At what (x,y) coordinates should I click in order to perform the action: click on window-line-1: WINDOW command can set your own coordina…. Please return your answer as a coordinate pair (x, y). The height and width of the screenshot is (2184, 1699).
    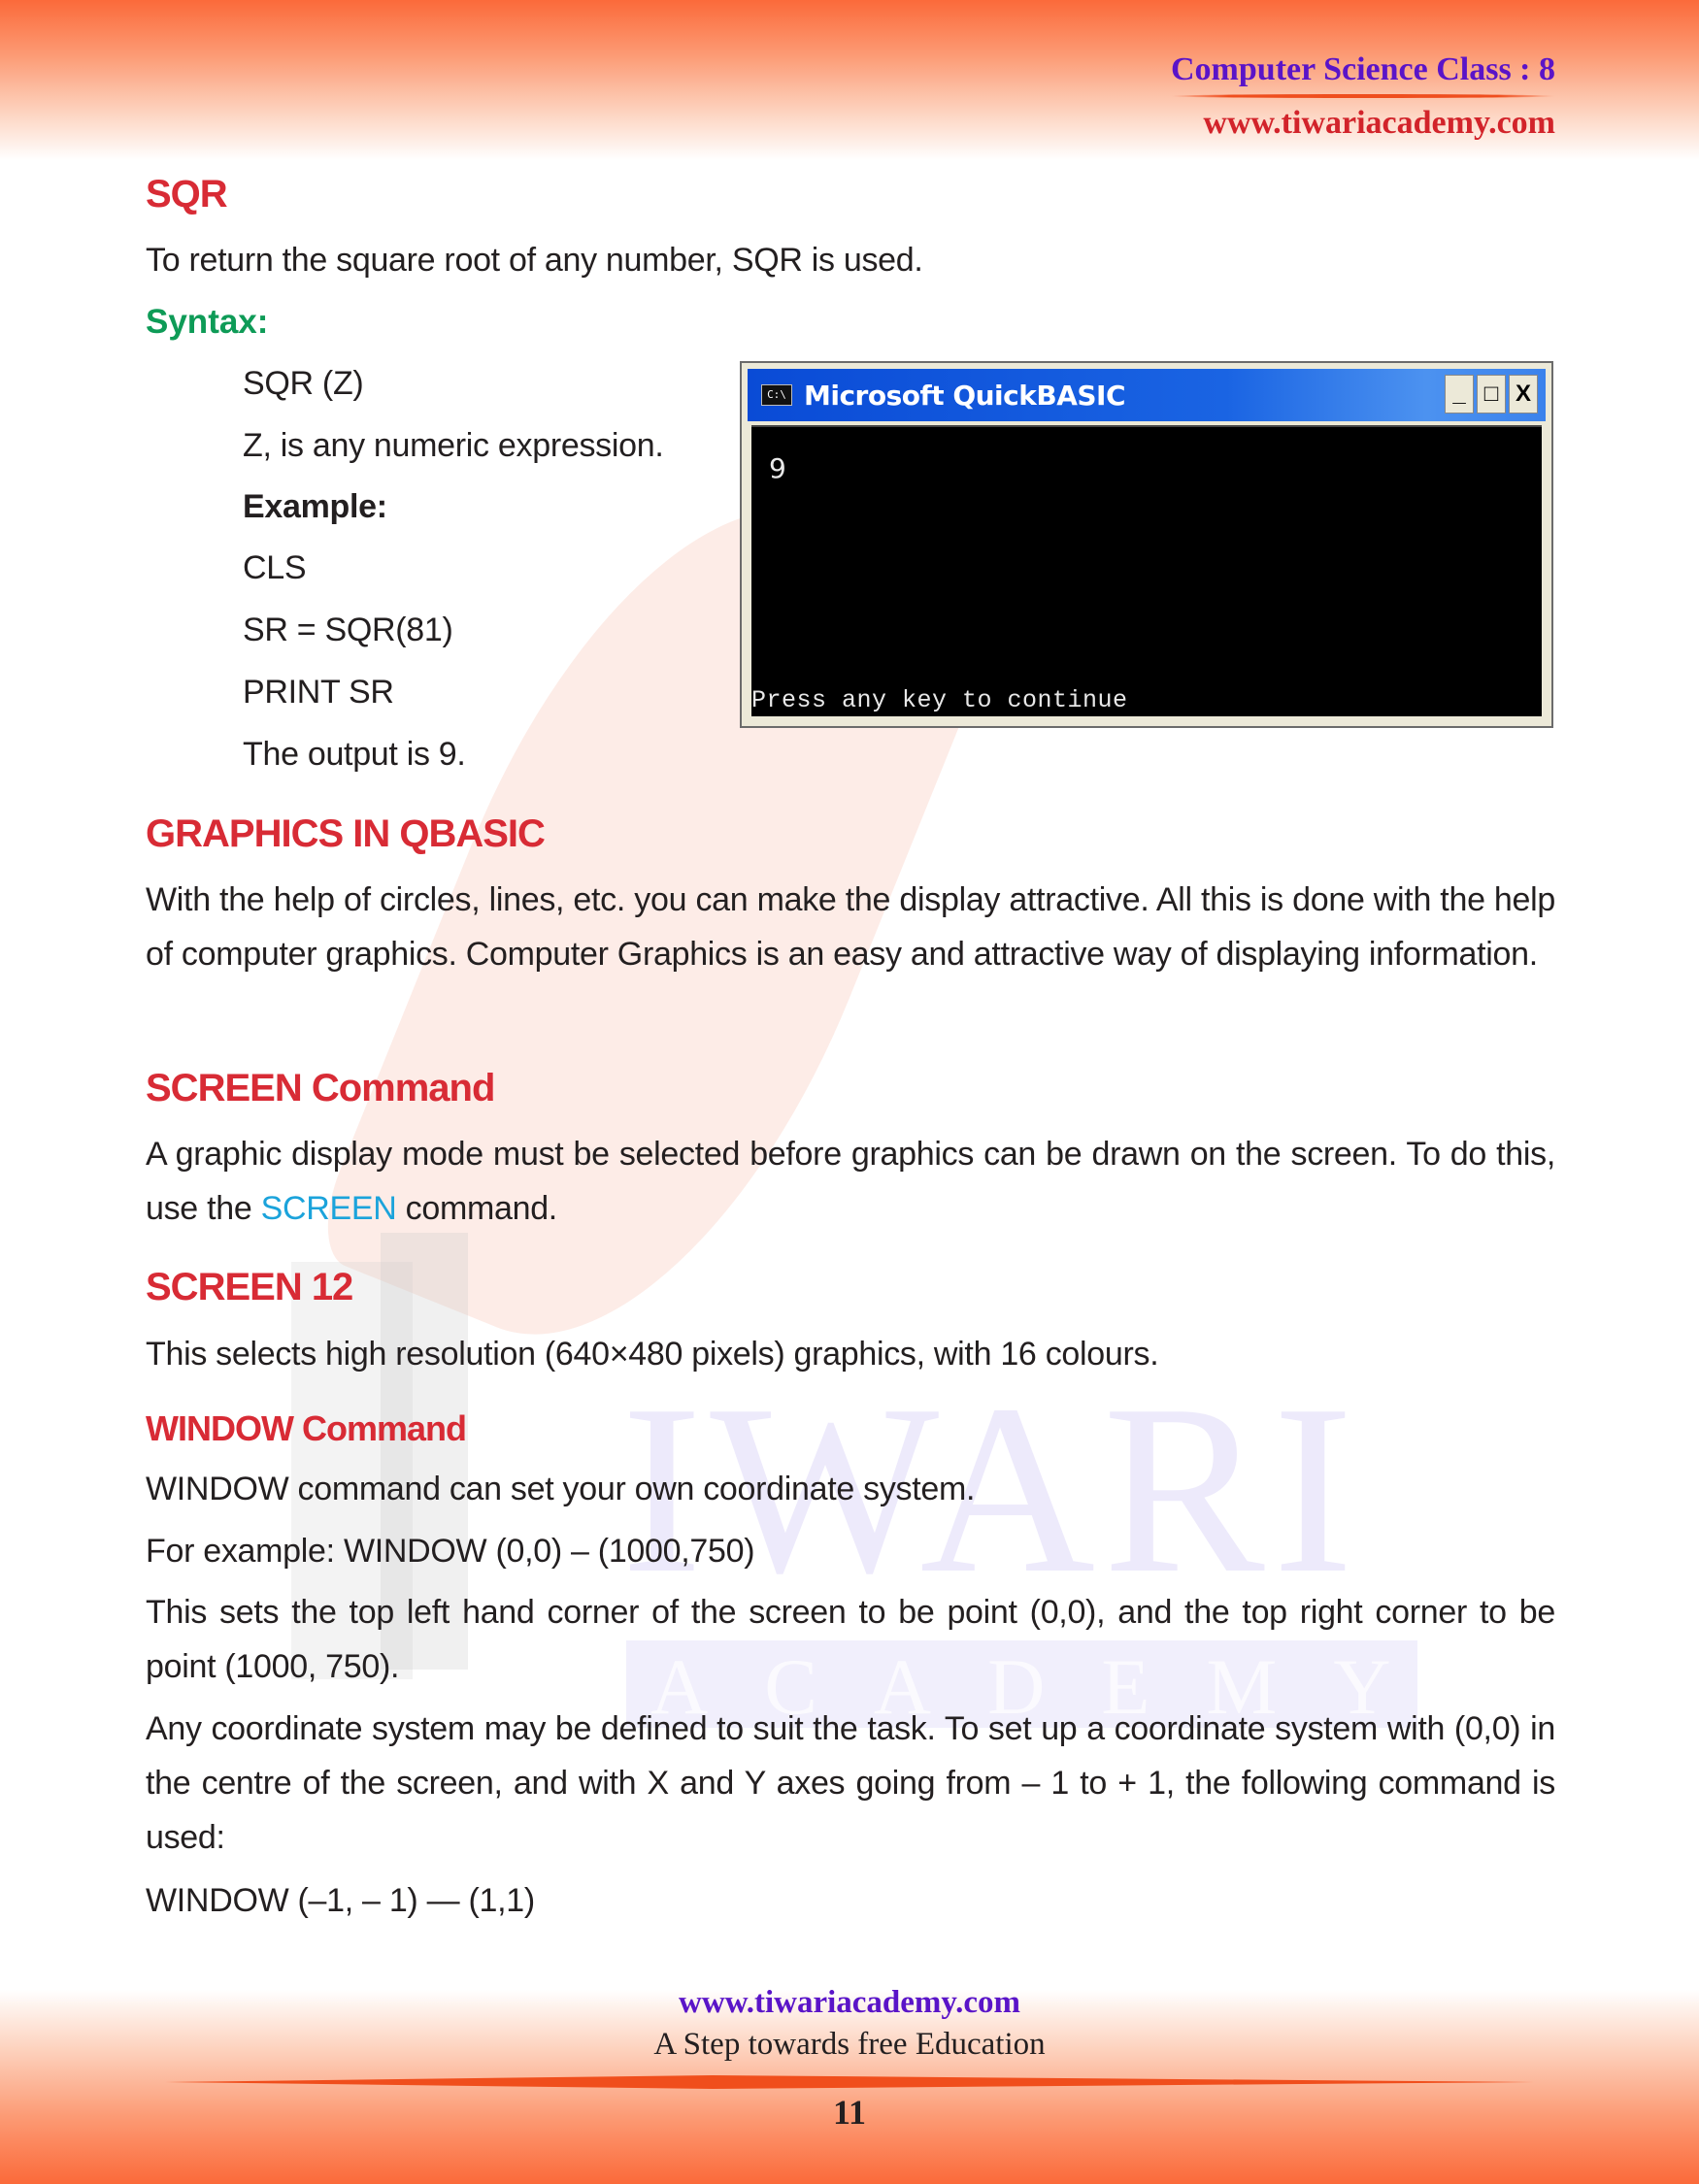
    Looking at the image, I should click on (561, 1489).